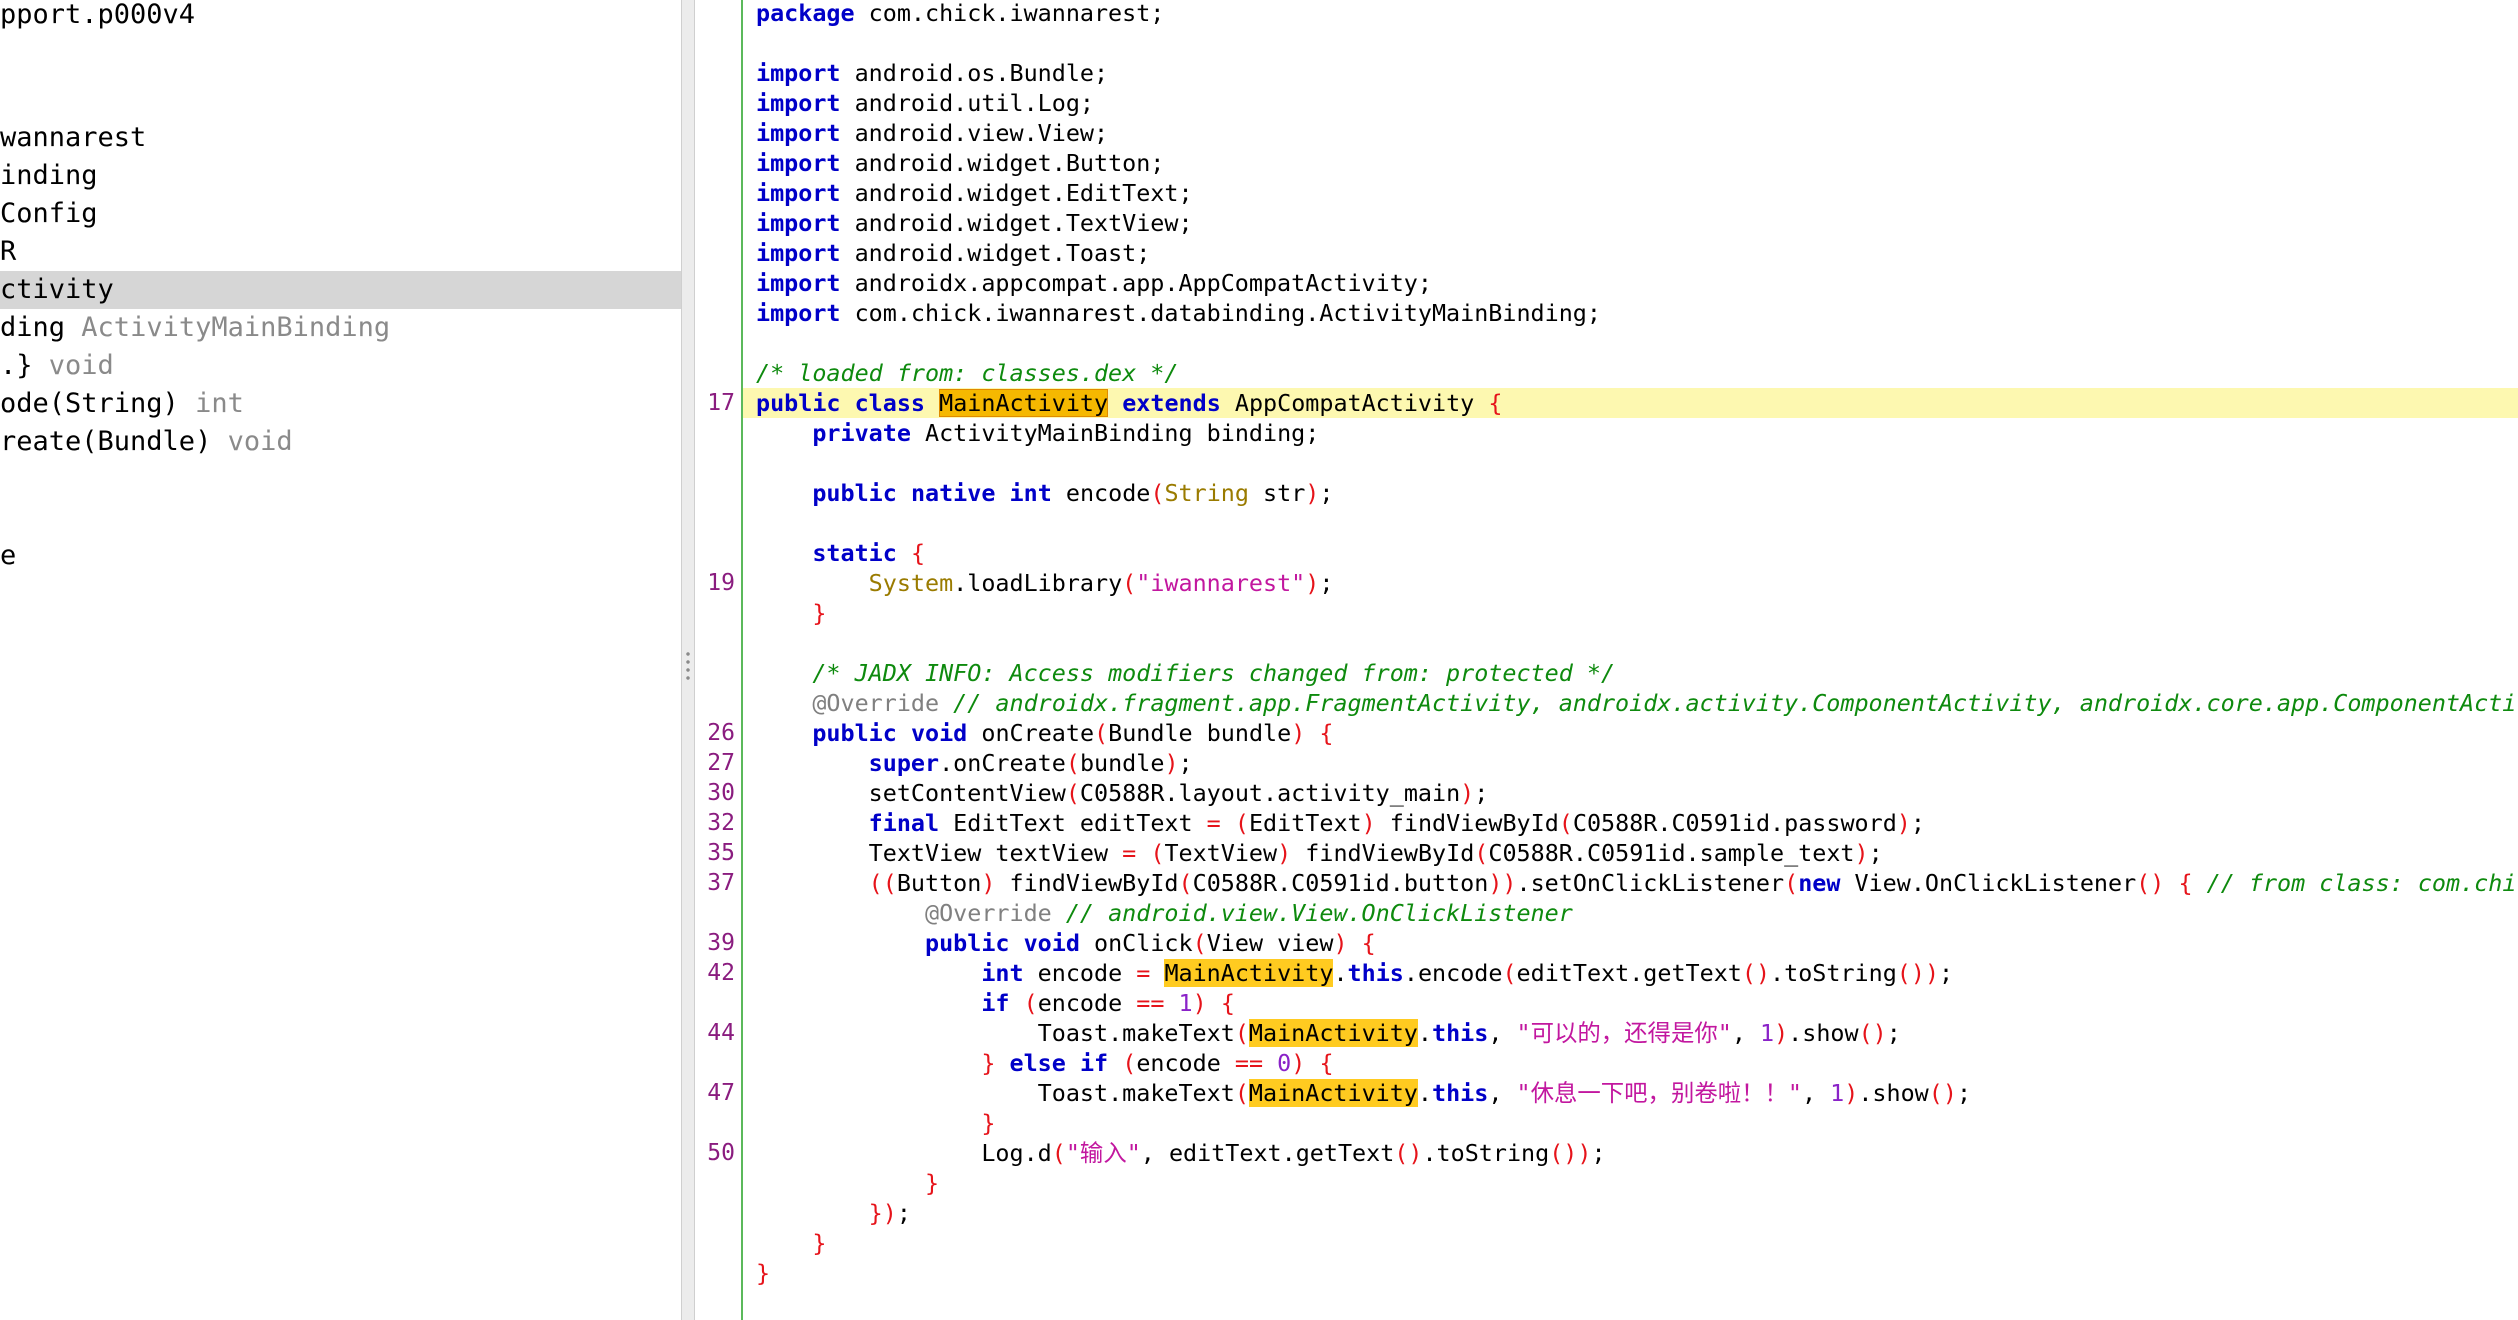 This screenshot has width=2518, height=1320. What do you see at coordinates (1024, 403) in the screenshot?
I see `selected-class-name: MainActivity` at bounding box center [1024, 403].